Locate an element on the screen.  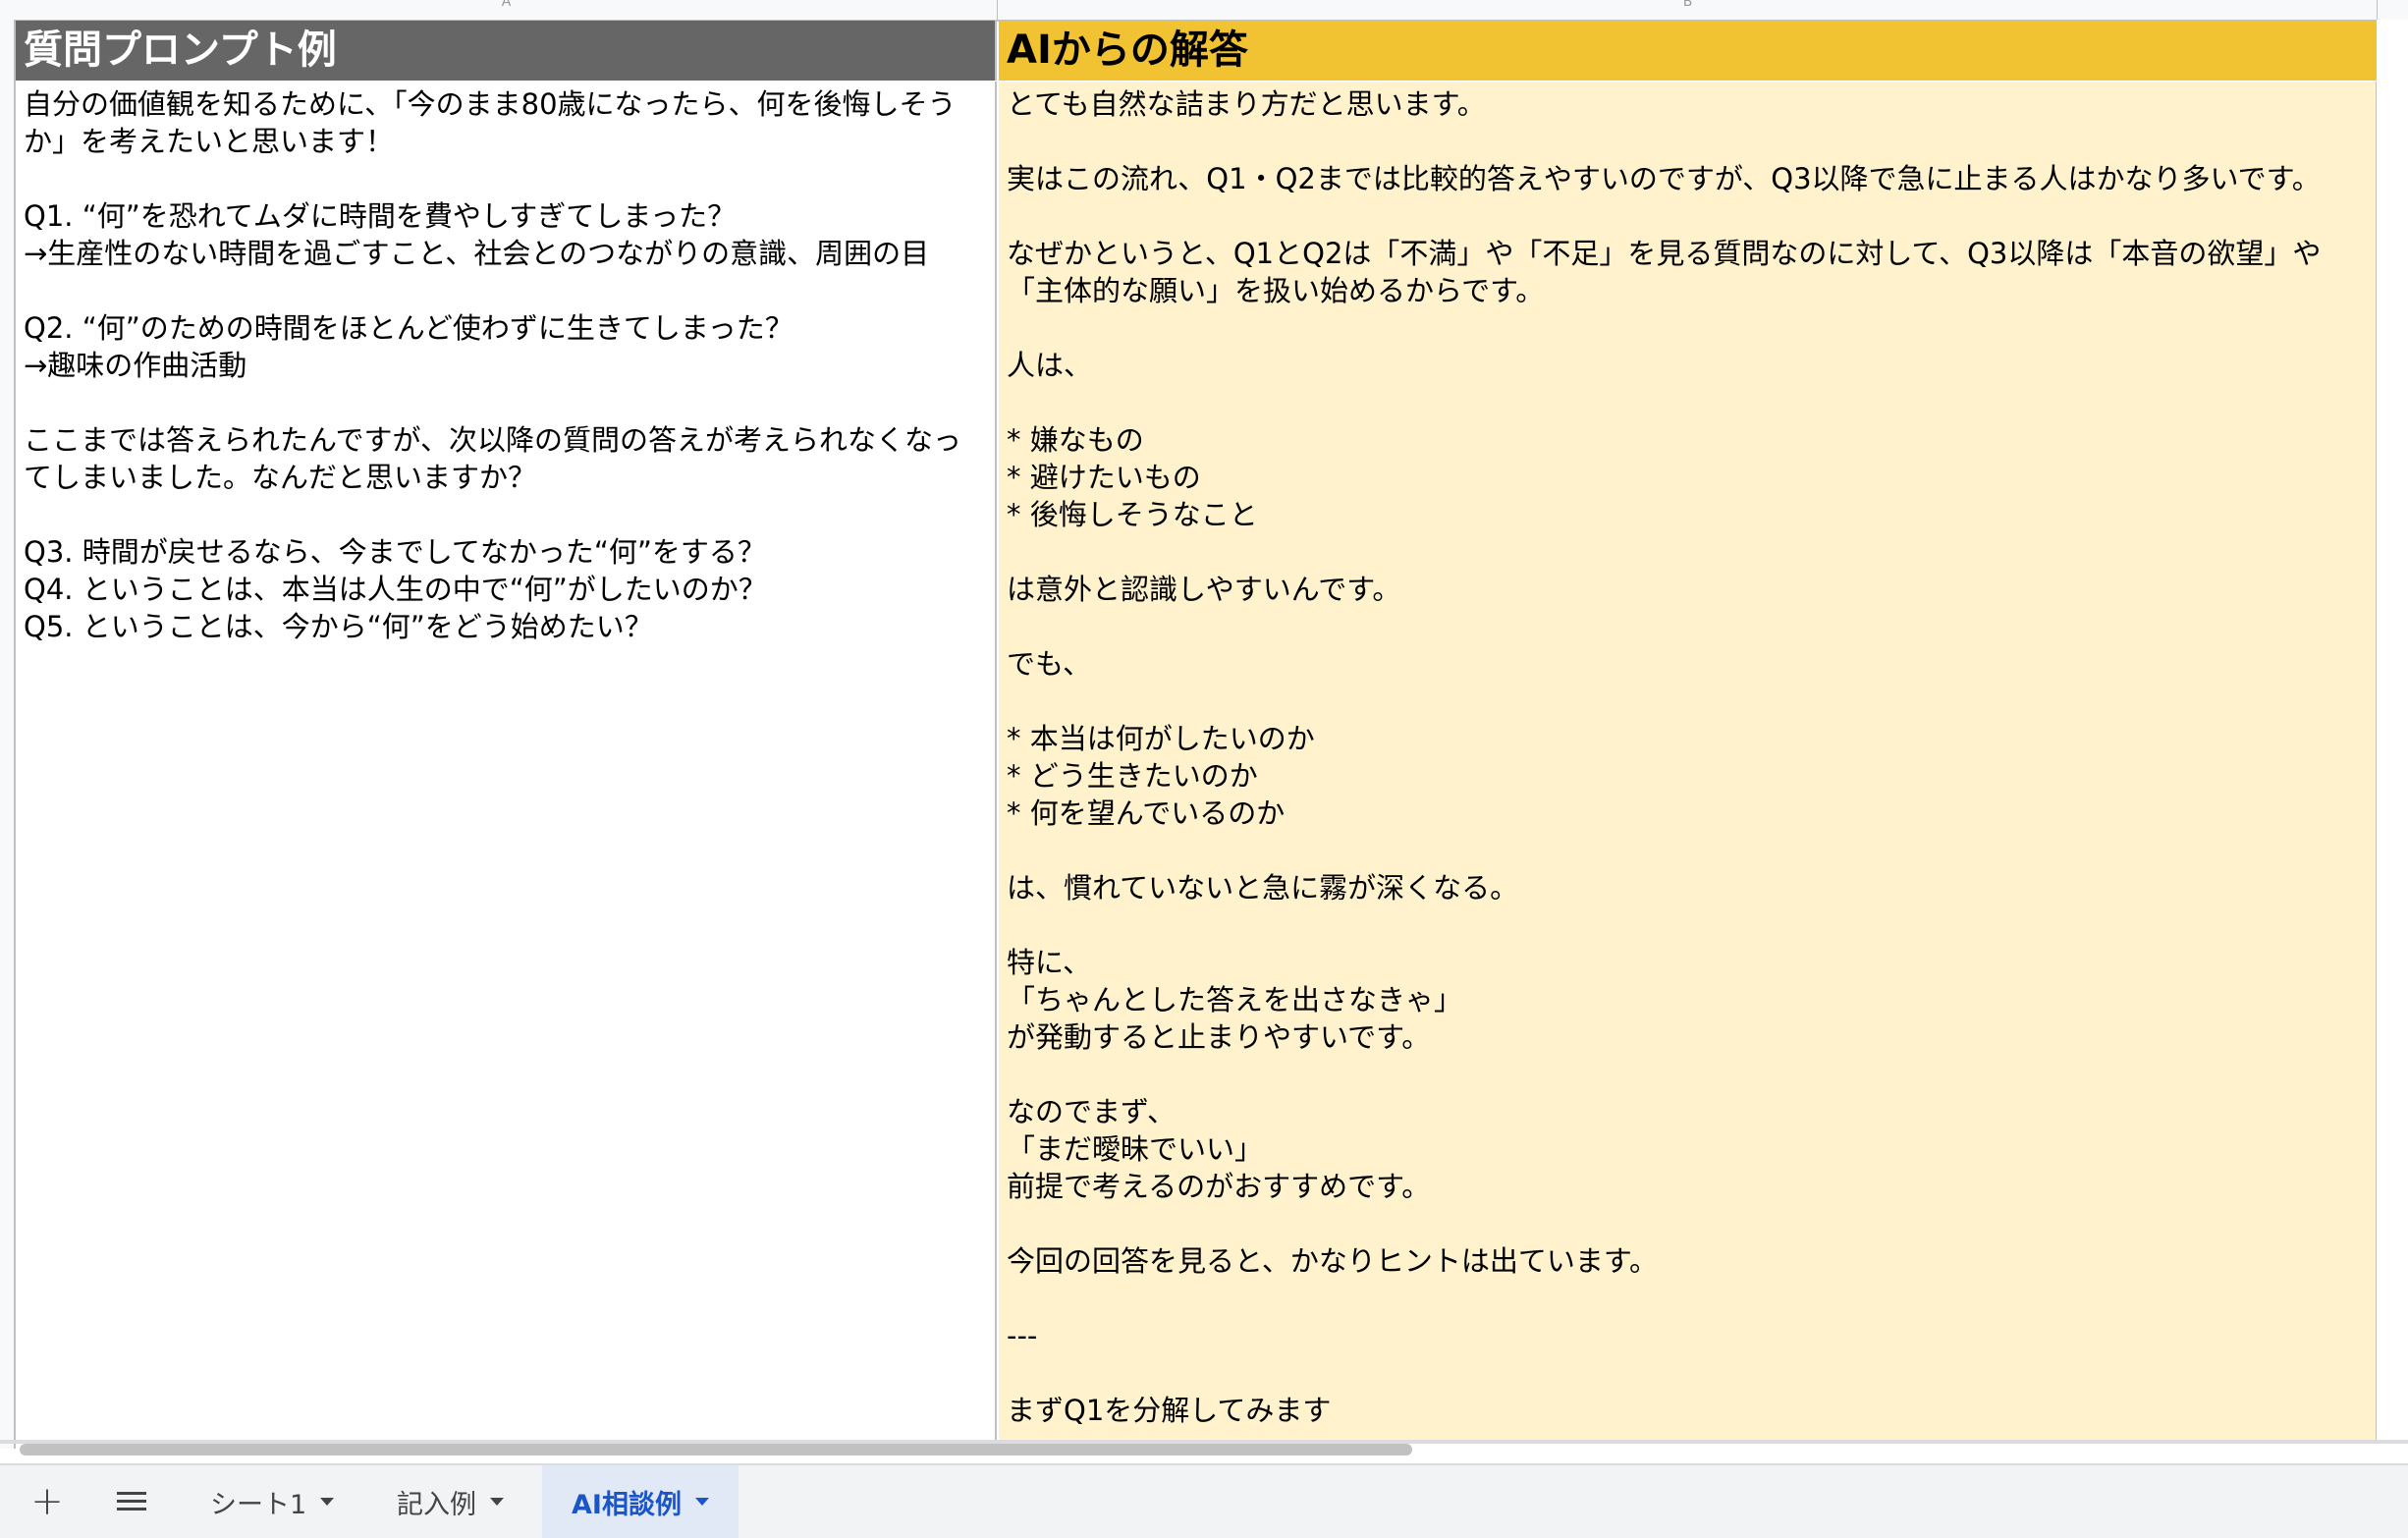
horizontal-scrollbar is located at coordinates (716, 1450).